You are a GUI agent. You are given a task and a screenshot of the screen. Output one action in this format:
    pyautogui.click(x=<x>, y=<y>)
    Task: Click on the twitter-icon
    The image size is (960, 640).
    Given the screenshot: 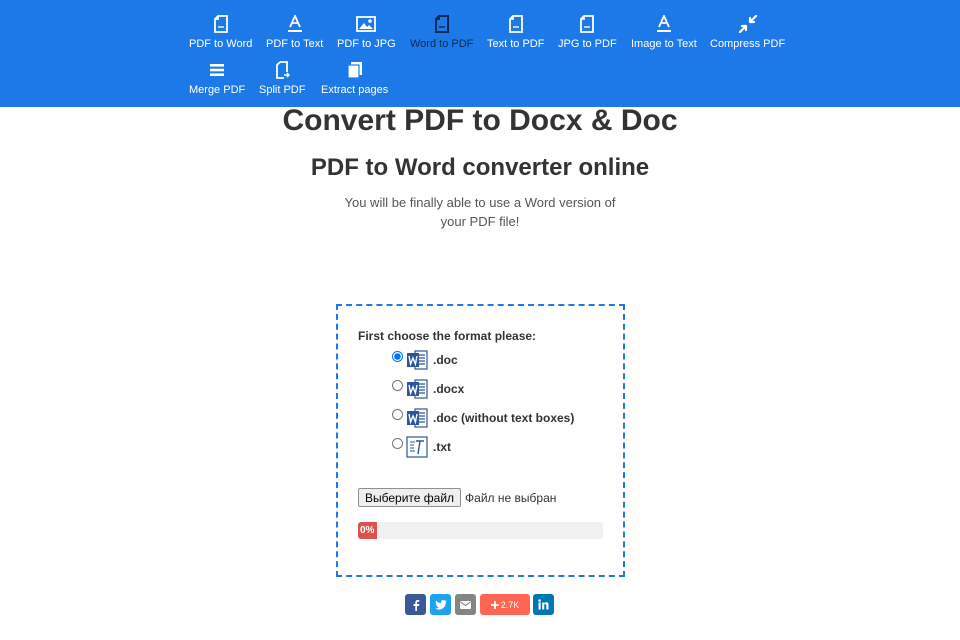 What is the action you would take?
    pyautogui.click(x=440, y=604)
    